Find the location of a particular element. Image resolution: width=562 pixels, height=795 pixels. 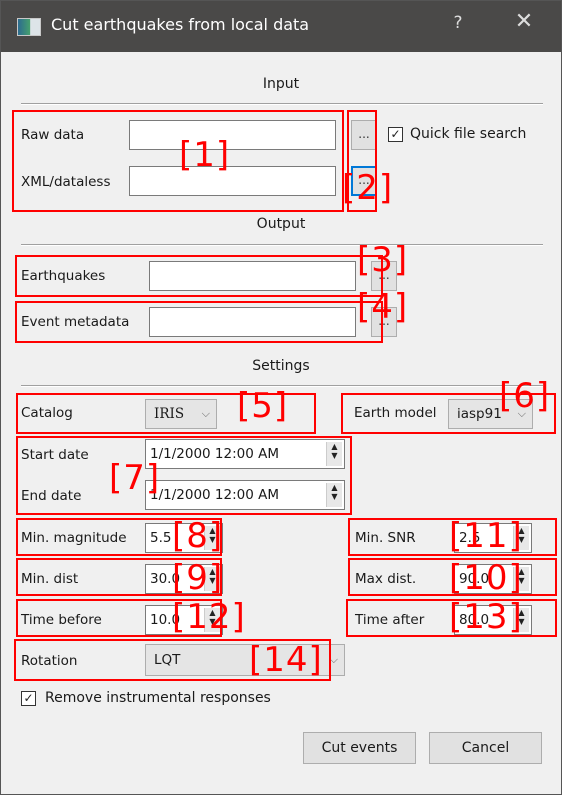

min-dist-spin-arrows: ▲ ▼ is located at coordinates (212, 579).